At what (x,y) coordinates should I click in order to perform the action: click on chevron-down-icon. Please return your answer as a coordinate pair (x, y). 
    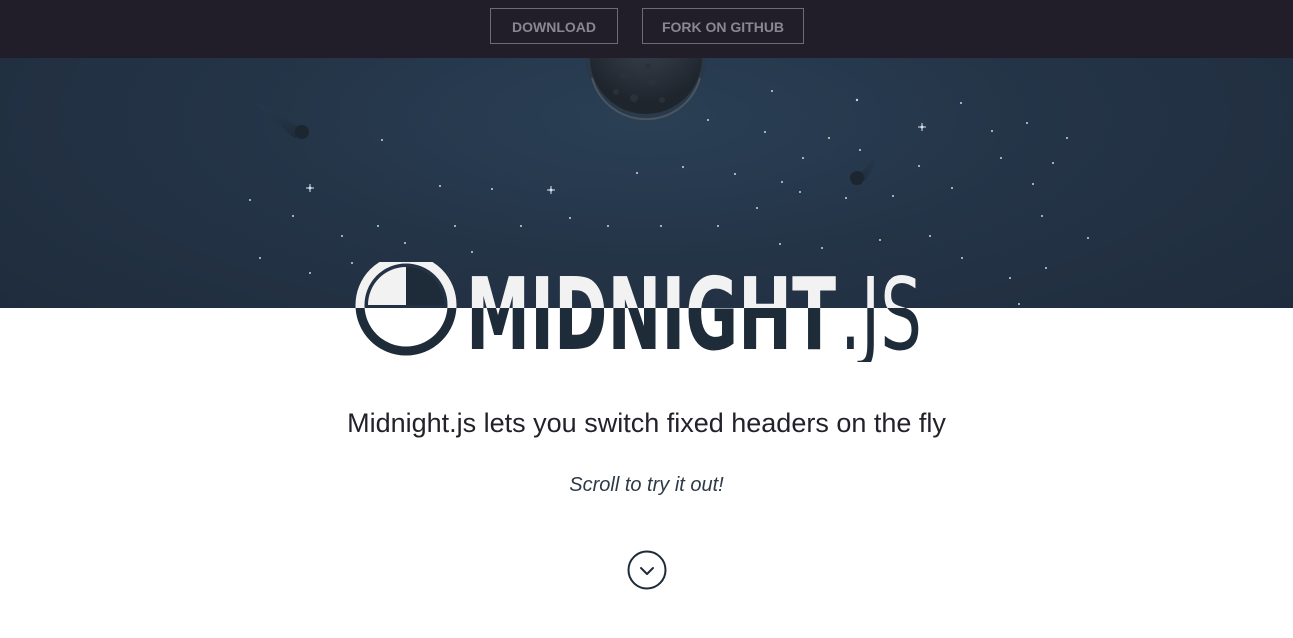
    Looking at the image, I should click on (647, 570).